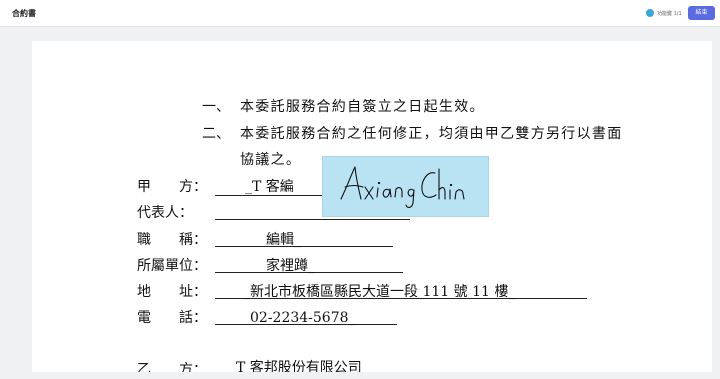 This screenshot has height=379, width=720. I want to click on representative-underline, so click(312, 219).